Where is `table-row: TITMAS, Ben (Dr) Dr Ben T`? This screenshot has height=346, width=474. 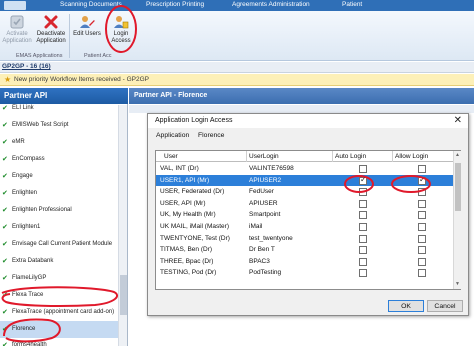
table-row: TITMAS, Ben (Dr) Dr Ben T is located at coordinates (304, 250).